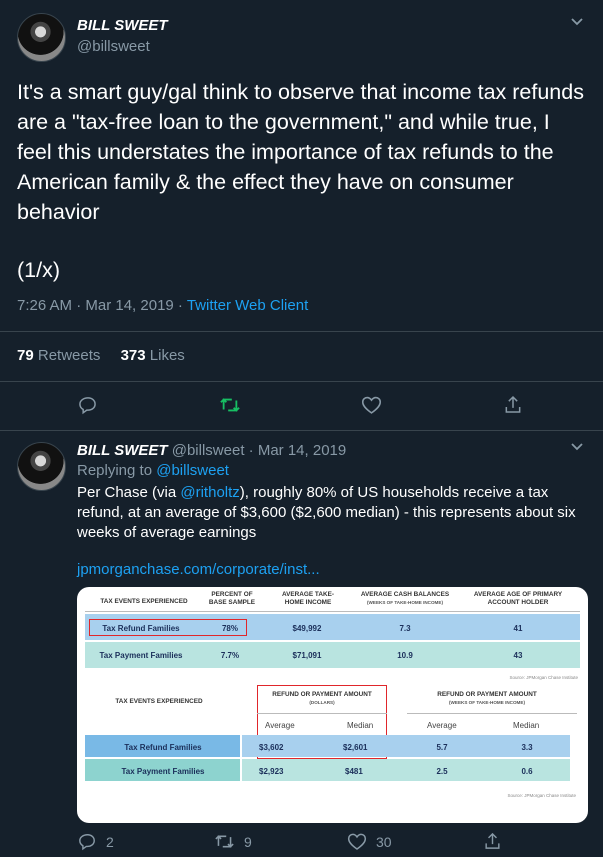  What do you see at coordinates (298, 450) in the screenshot?
I see `tweet-date: · Mar 14, 2019` at bounding box center [298, 450].